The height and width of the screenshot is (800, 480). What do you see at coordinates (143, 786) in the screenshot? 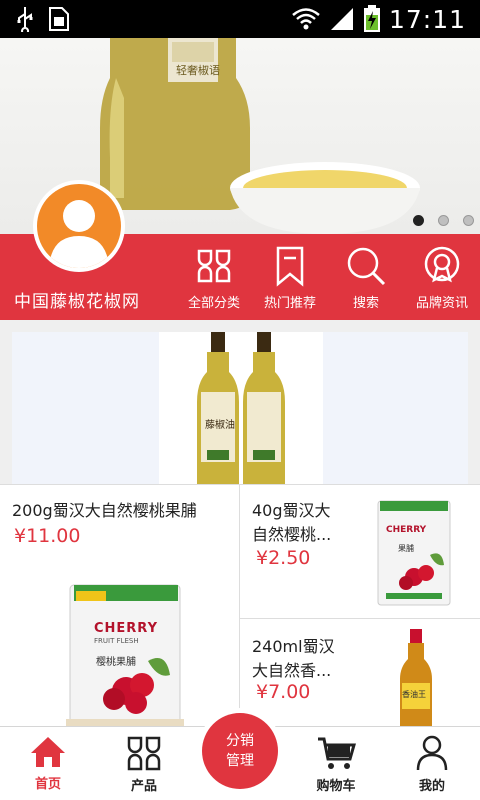
I see `tab-label: 产品` at bounding box center [143, 786].